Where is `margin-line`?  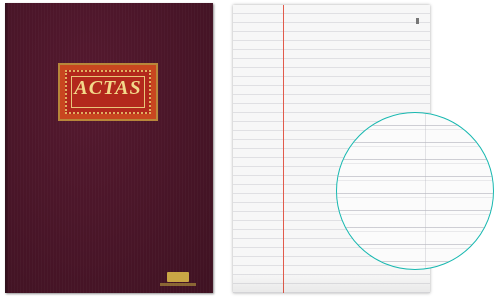
margin-line is located at coordinates (283, 149).